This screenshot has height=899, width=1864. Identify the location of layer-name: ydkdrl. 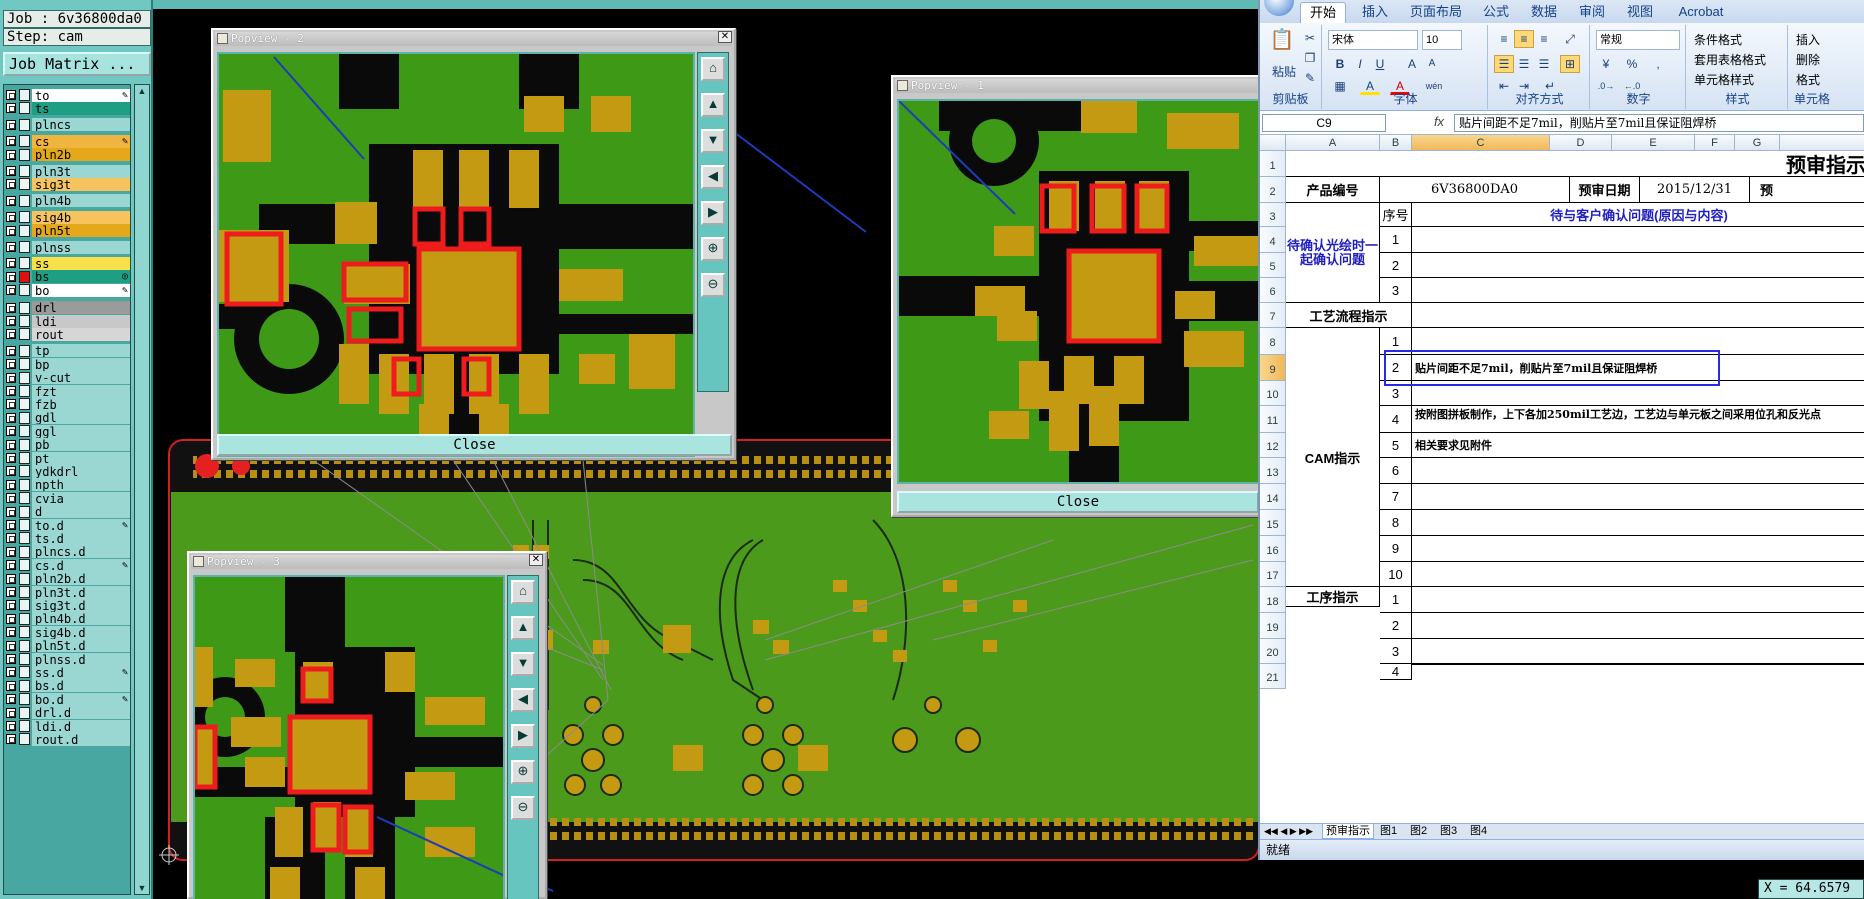
(81, 471).